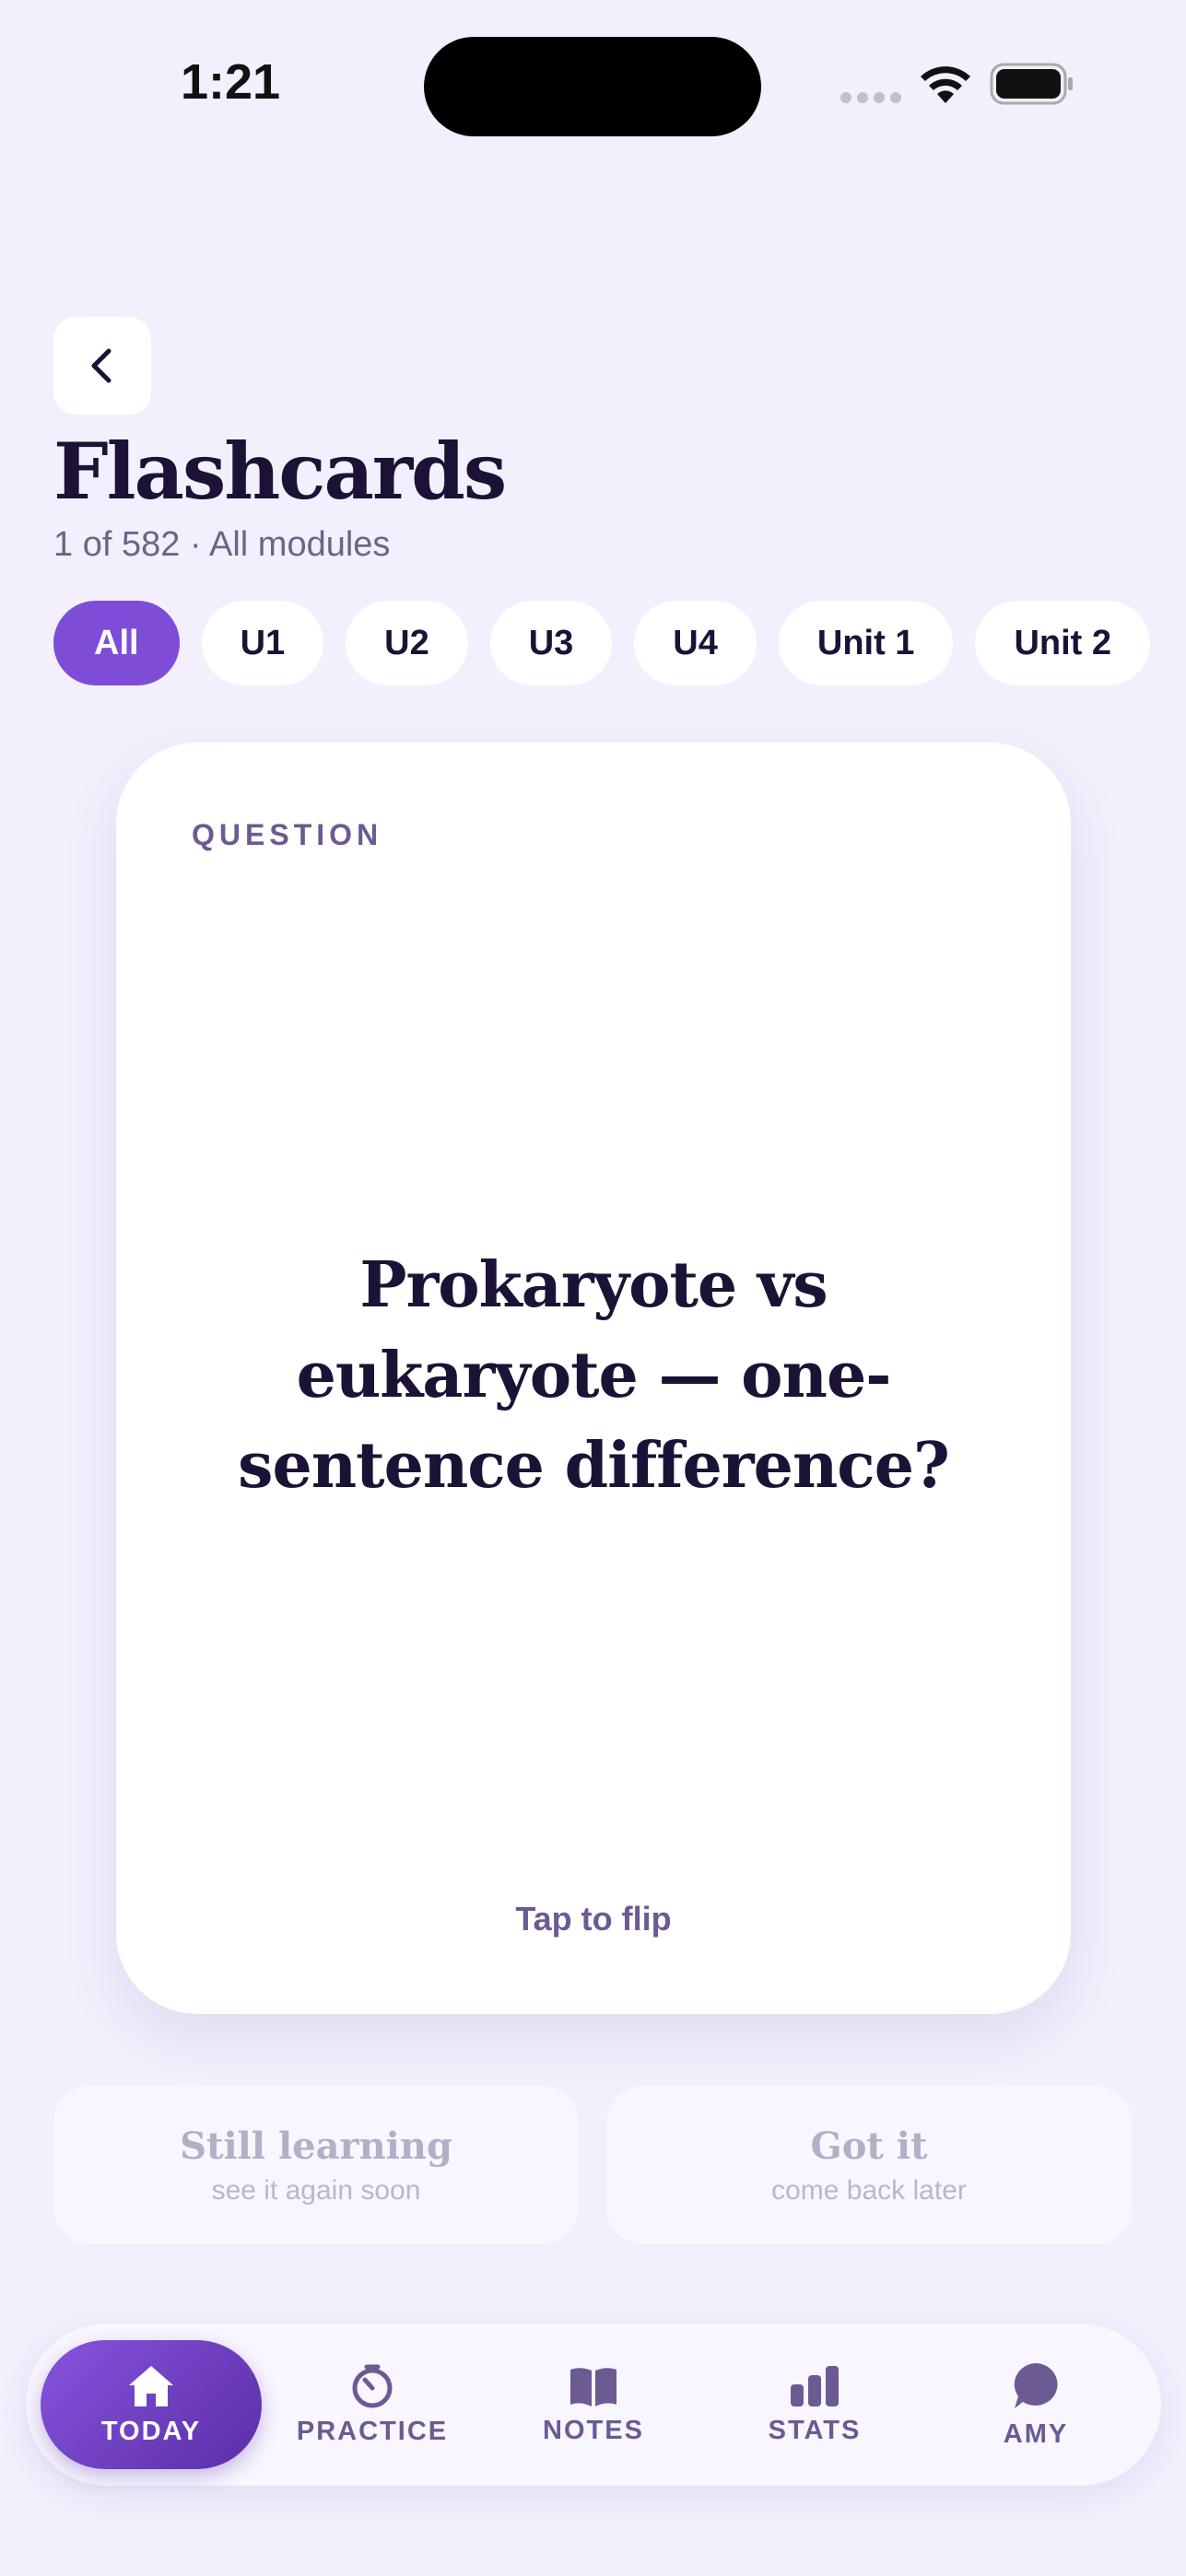 This screenshot has height=2576, width=1186. Describe the element at coordinates (116, 643) in the screenshot. I see `chip-all: All` at that location.